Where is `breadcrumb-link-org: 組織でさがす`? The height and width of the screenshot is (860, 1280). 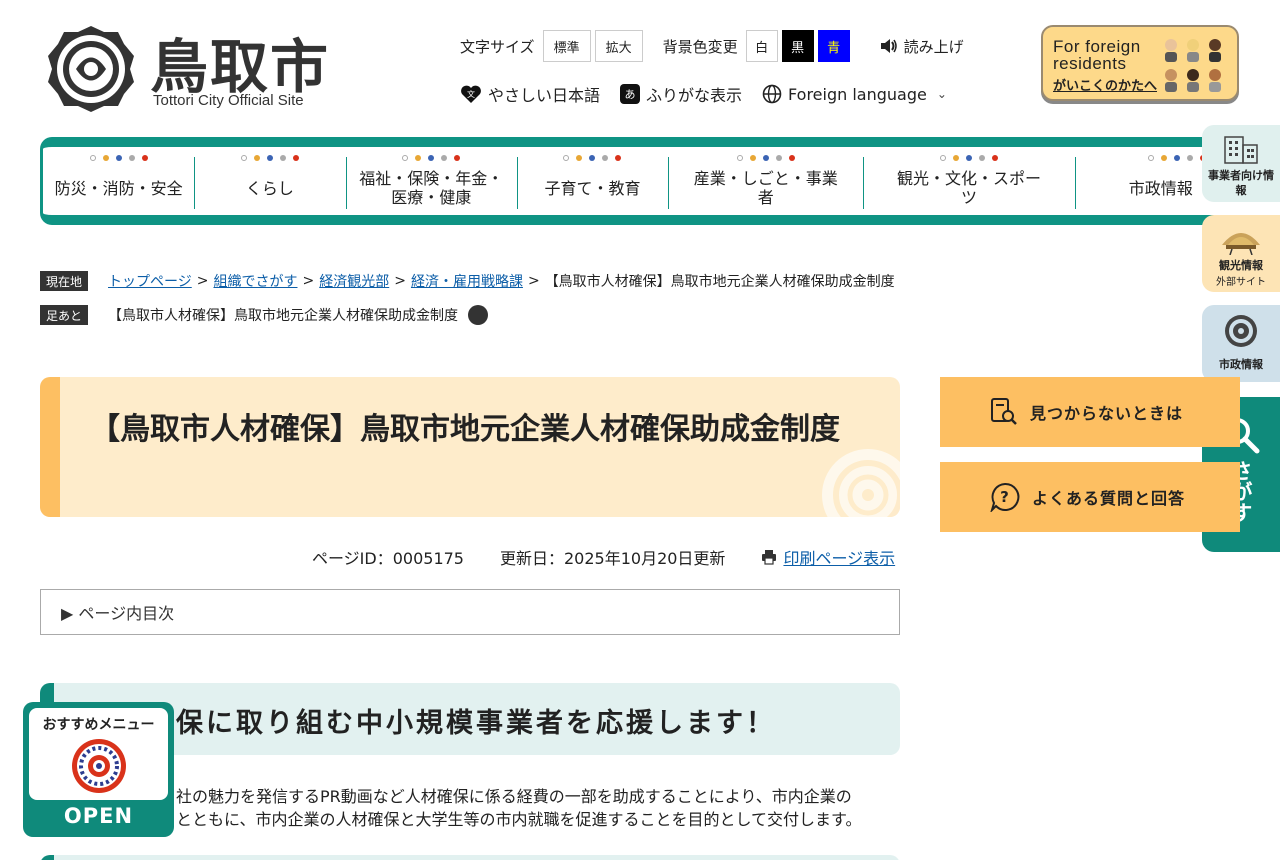
breadcrumb-link-org: 組織でさがす is located at coordinates (255, 281).